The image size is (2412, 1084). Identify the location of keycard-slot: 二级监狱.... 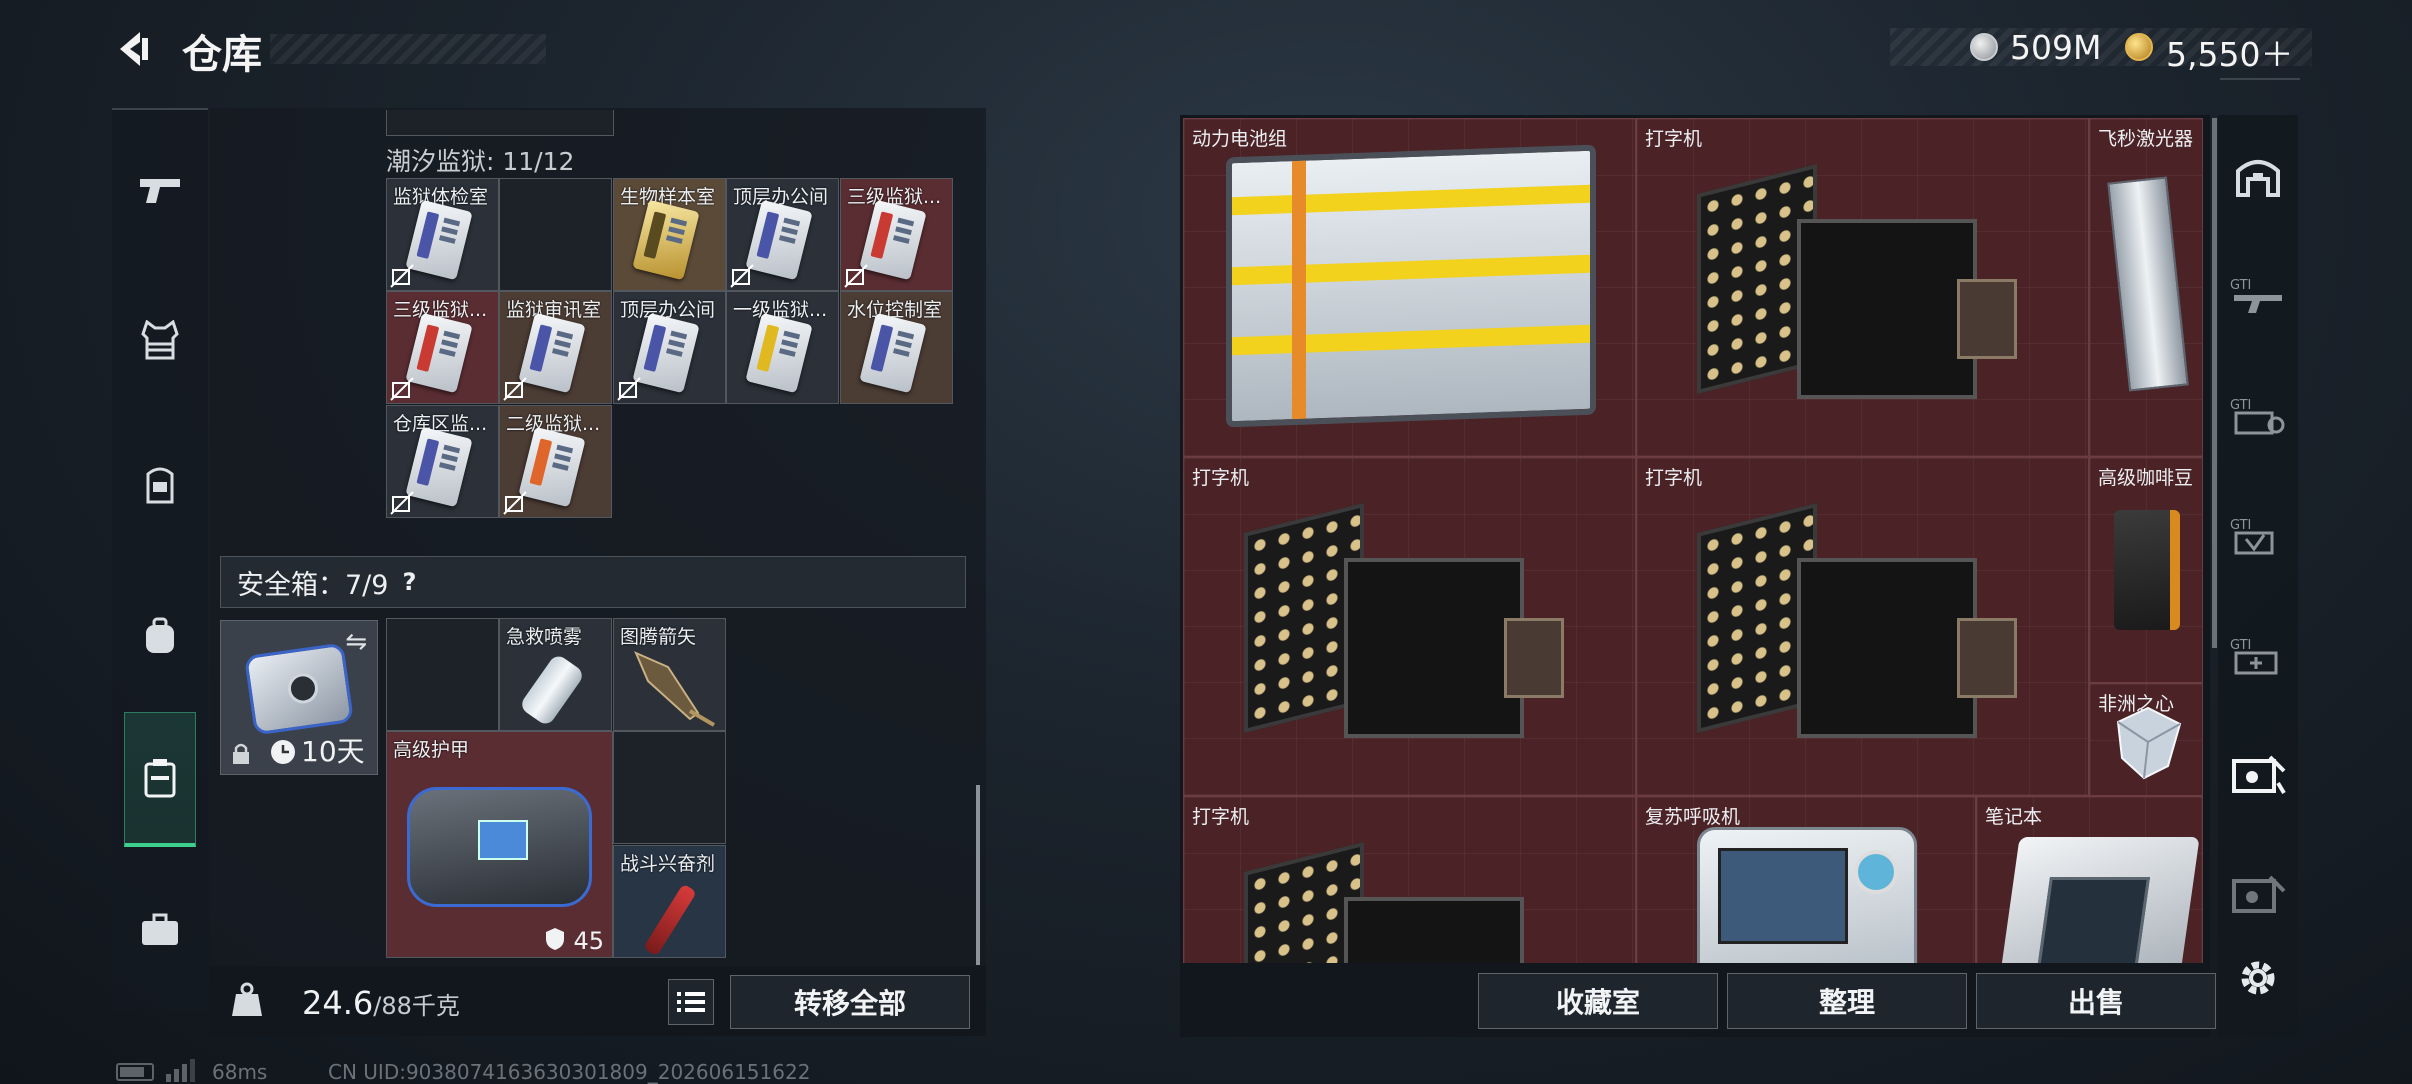
(555, 461).